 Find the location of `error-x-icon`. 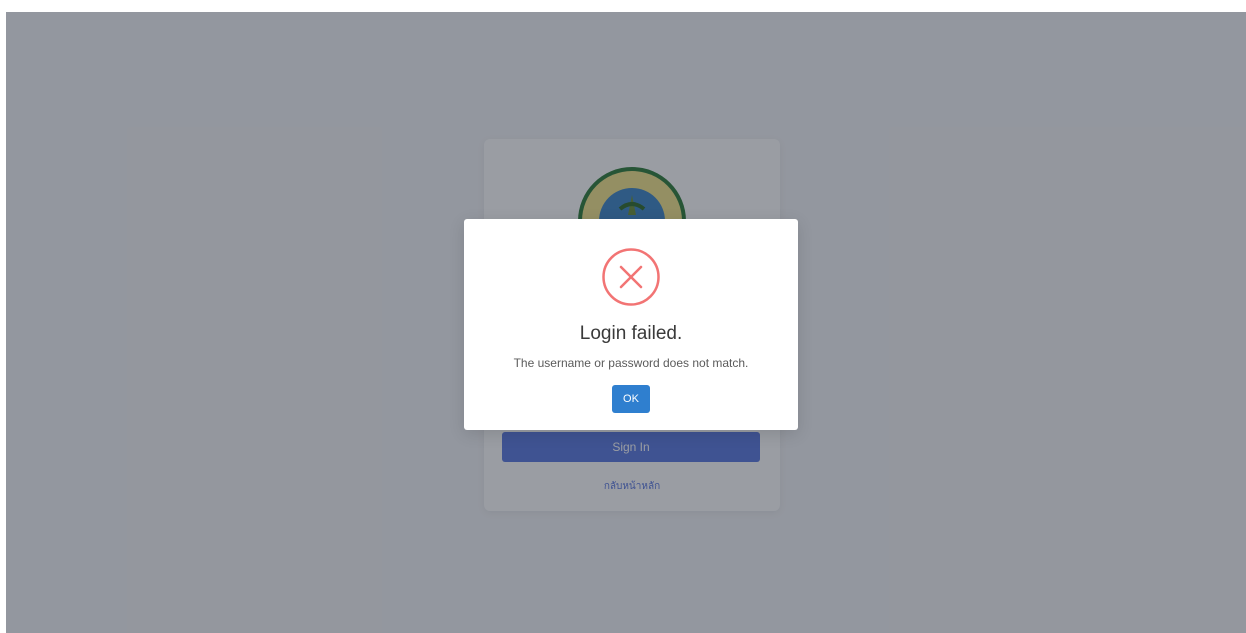

error-x-icon is located at coordinates (631, 277).